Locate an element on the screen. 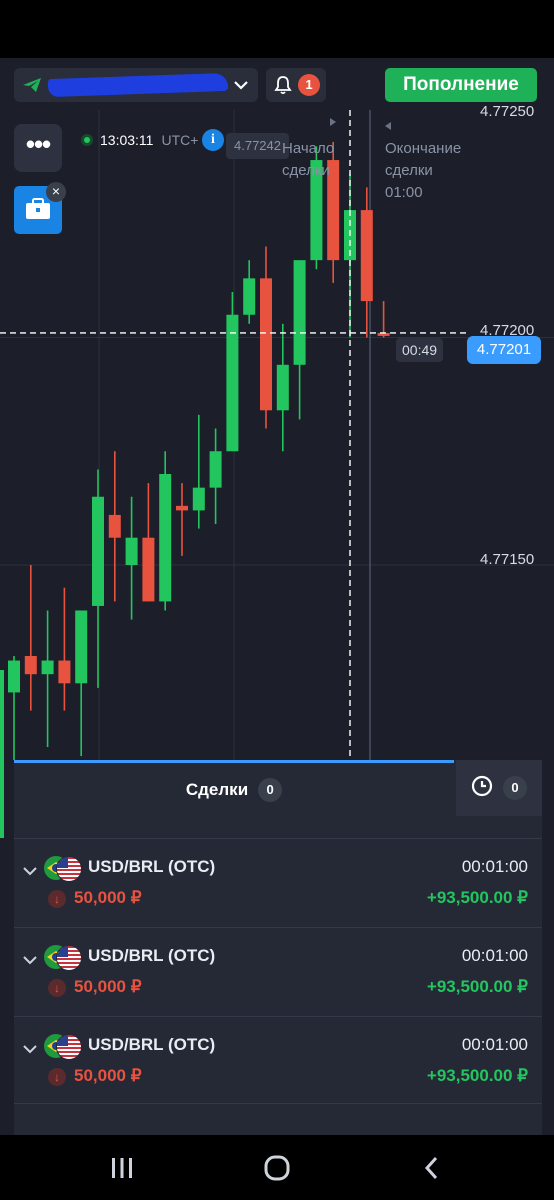 The width and height of the screenshot is (554, 1200). account-selector is located at coordinates (136, 85).